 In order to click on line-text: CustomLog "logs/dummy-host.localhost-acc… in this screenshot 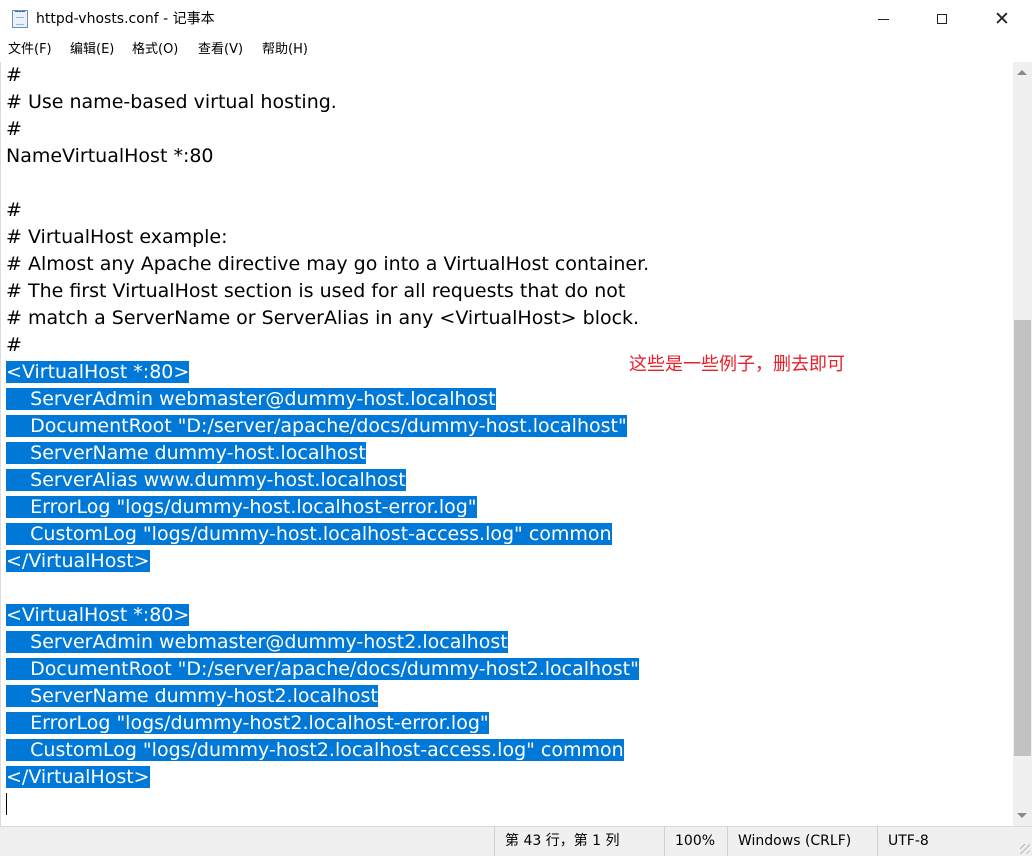, I will do `click(309, 534)`.